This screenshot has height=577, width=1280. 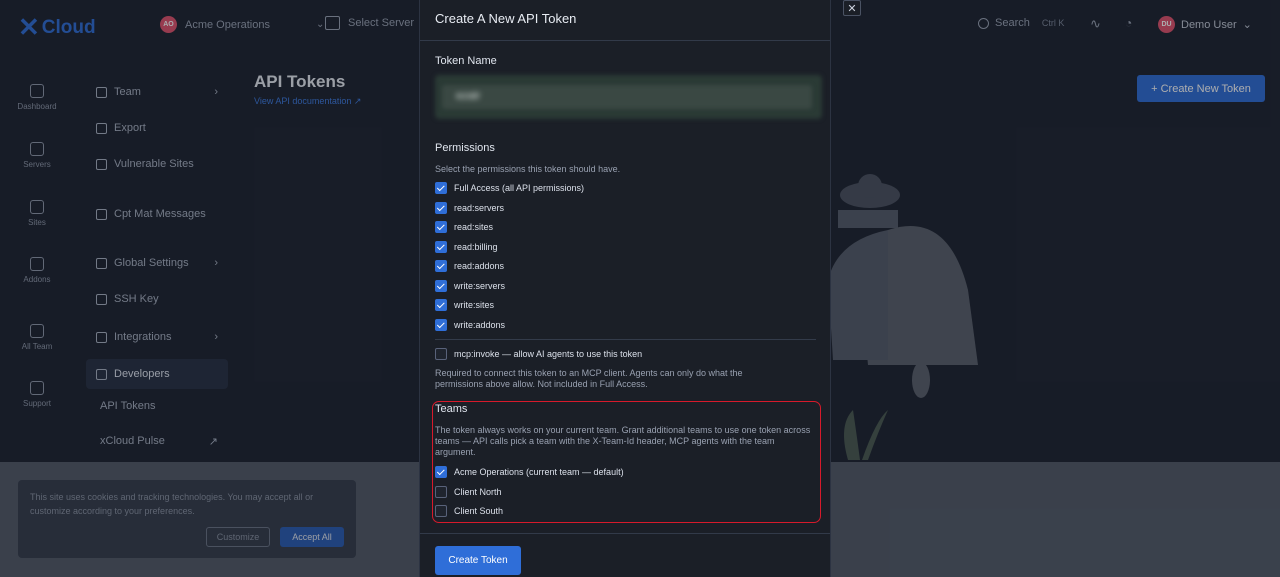 I want to click on teams-label: Teams, so click(x=451, y=409).